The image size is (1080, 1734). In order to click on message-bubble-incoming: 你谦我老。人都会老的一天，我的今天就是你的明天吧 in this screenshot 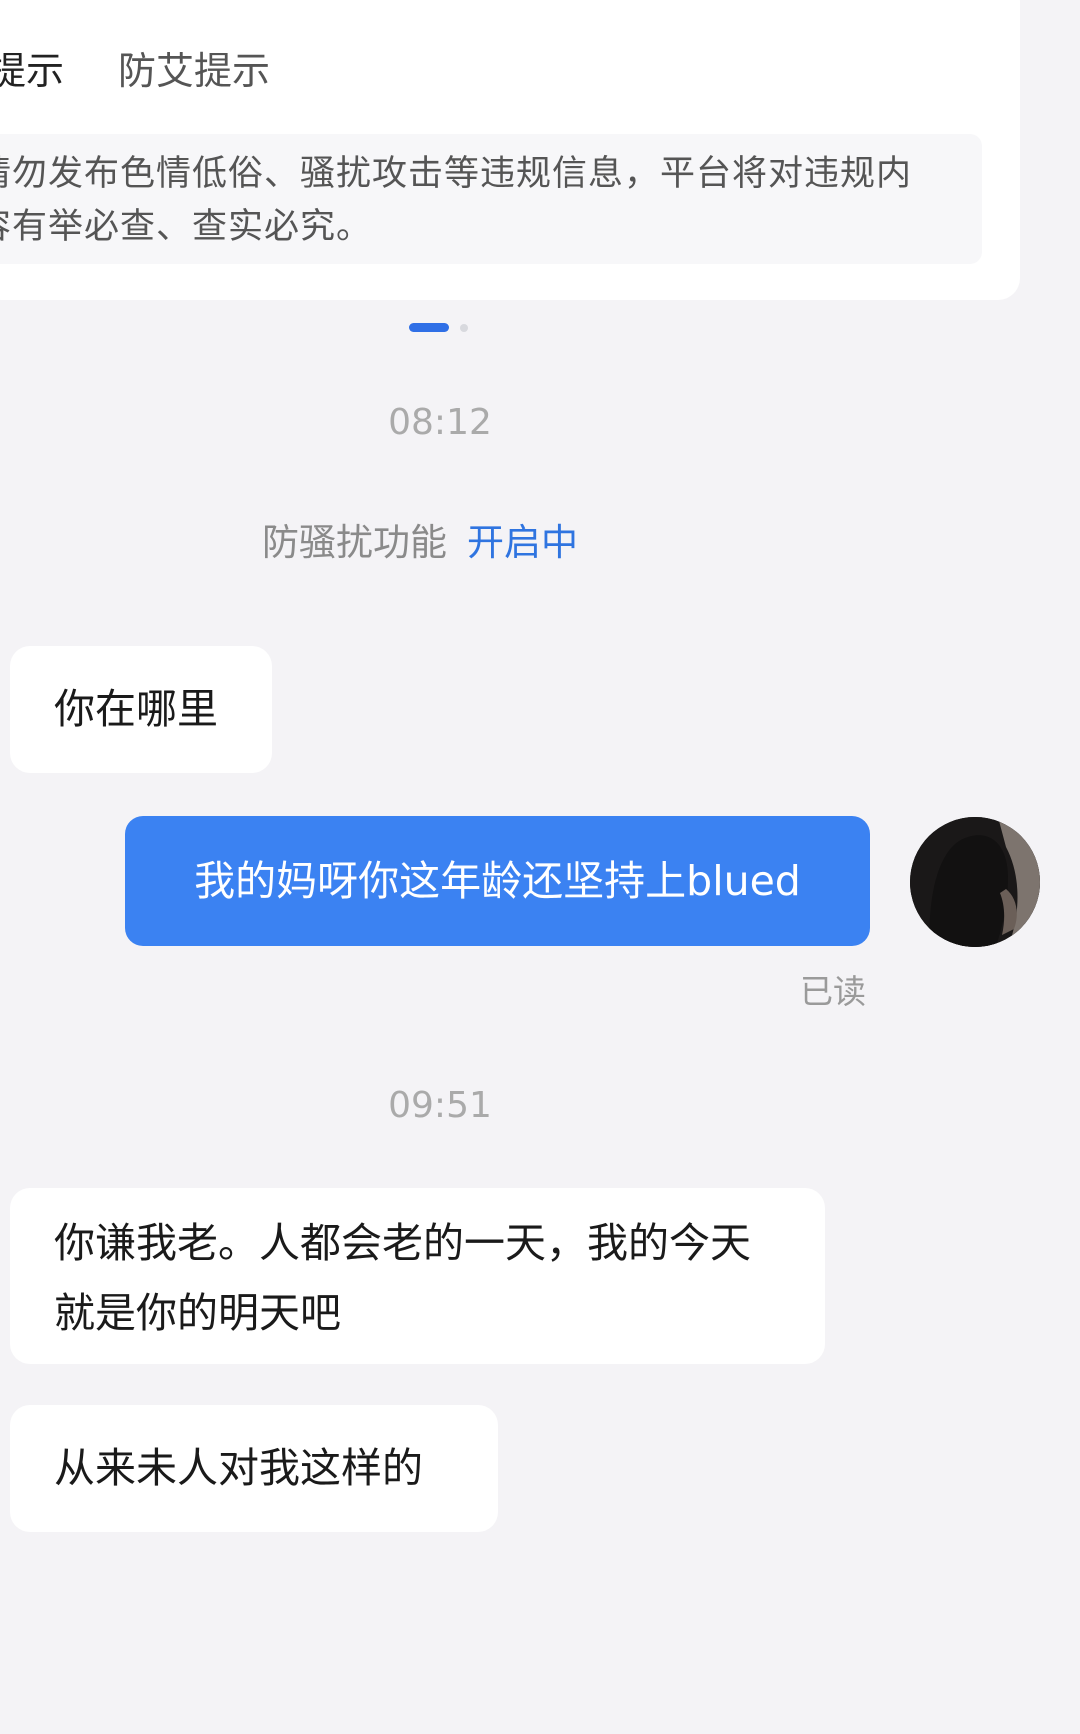, I will do `click(417, 1276)`.